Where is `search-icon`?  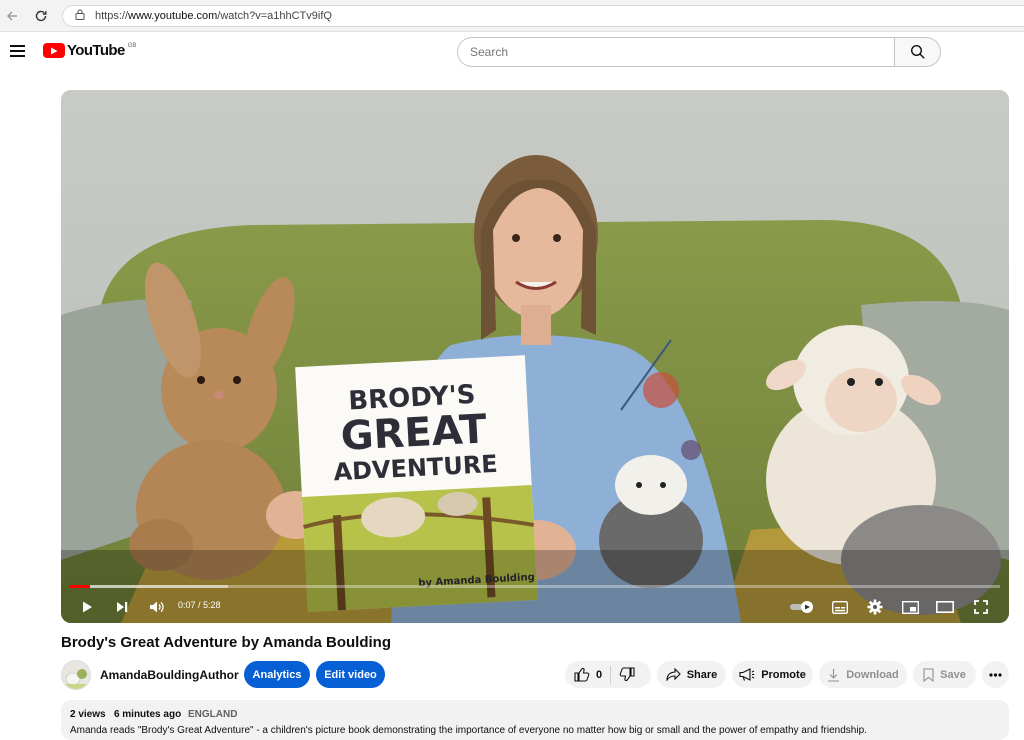
search-icon is located at coordinates (917, 51).